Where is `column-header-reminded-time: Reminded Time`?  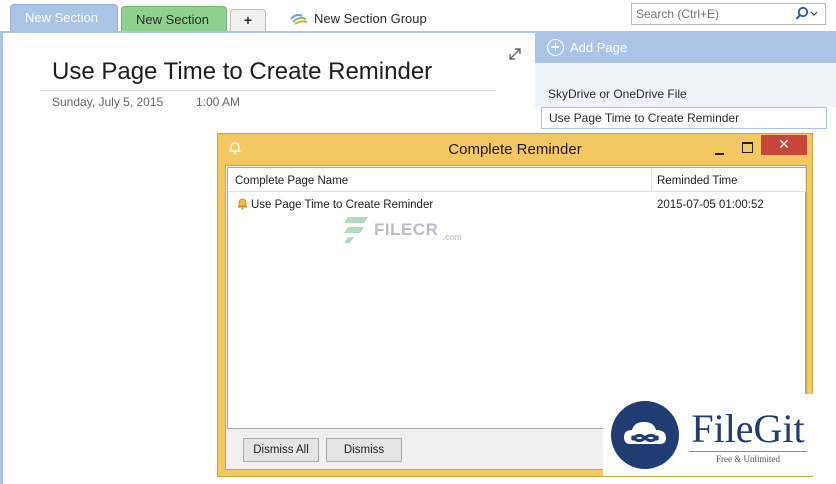 column-header-reminded-time: Reminded Time is located at coordinates (697, 181).